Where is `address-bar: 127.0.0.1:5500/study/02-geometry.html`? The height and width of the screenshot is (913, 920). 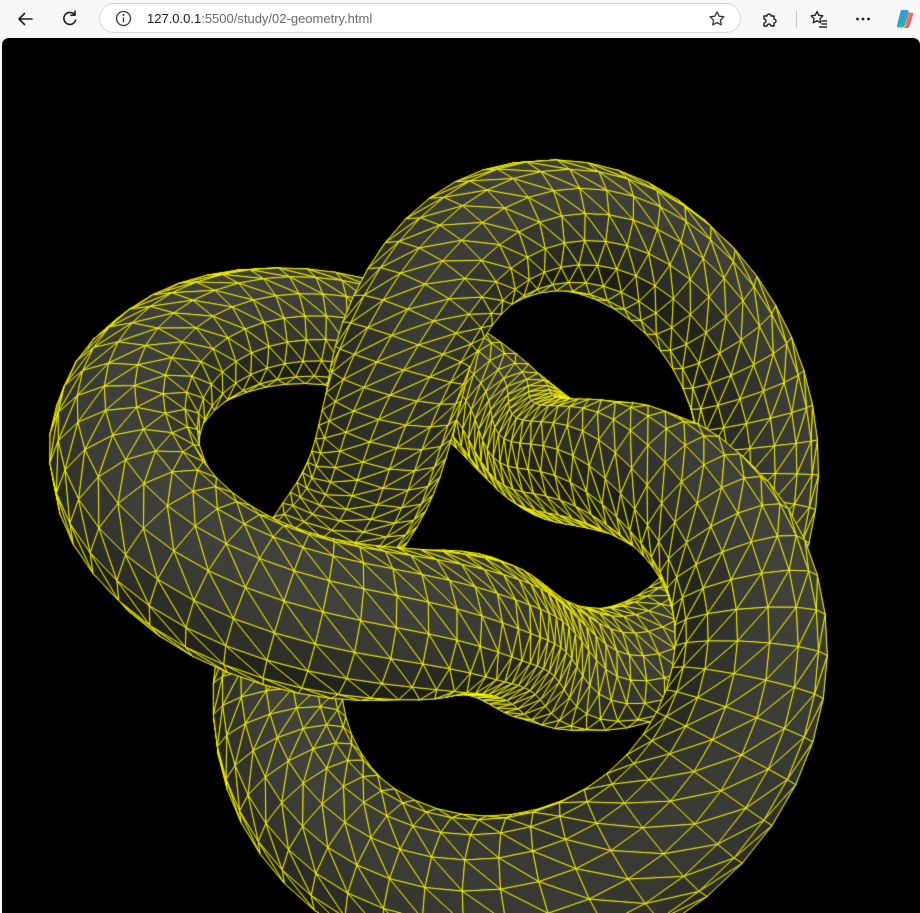 address-bar: 127.0.0.1:5500/study/02-geometry.html is located at coordinates (420, 18).